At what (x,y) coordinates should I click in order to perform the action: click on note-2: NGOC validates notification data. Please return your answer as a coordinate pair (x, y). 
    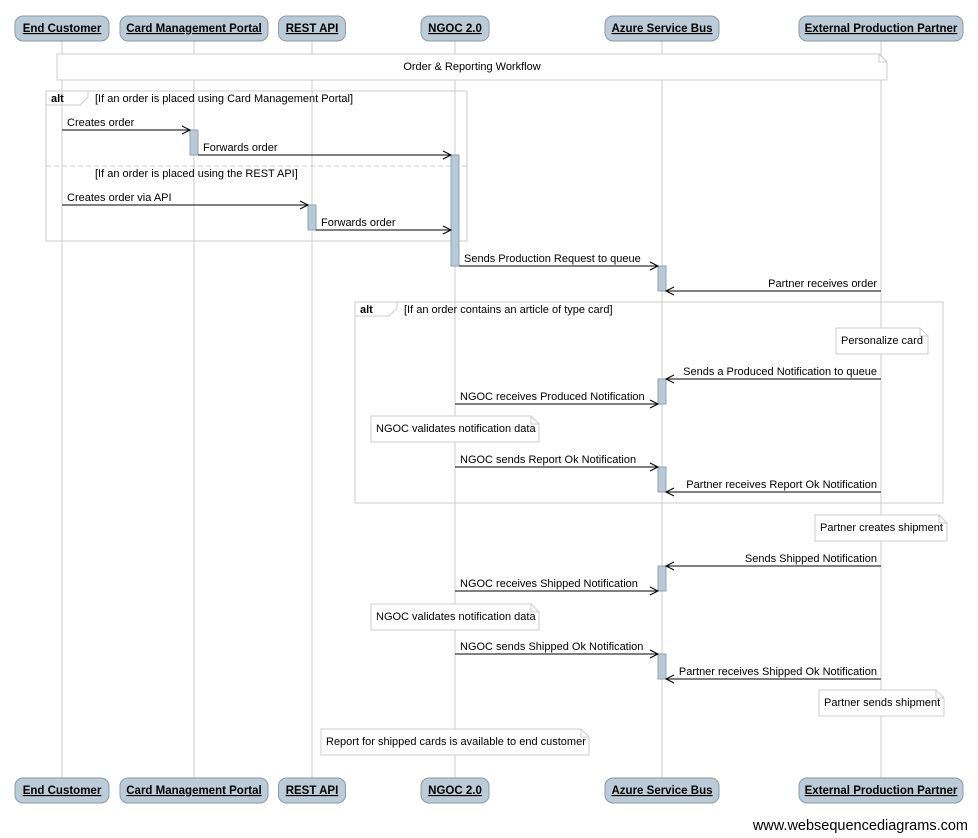
    Looking at the image, I should click on (455, 429).